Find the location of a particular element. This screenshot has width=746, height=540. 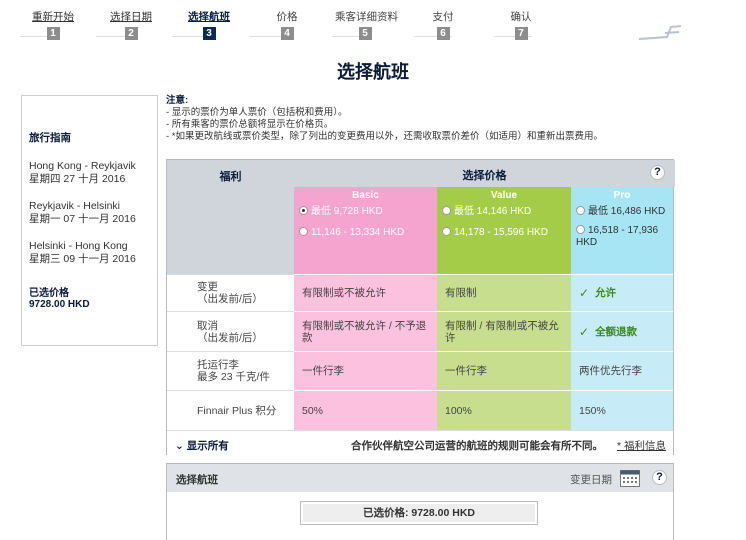

step-number: 7 is located at coordinates (521, 33).